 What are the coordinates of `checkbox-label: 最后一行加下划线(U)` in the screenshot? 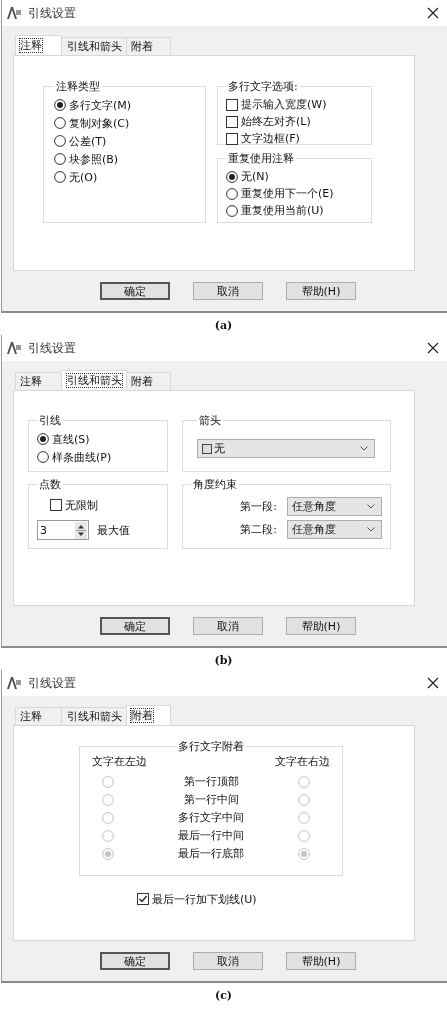 It's located at (204, 899).